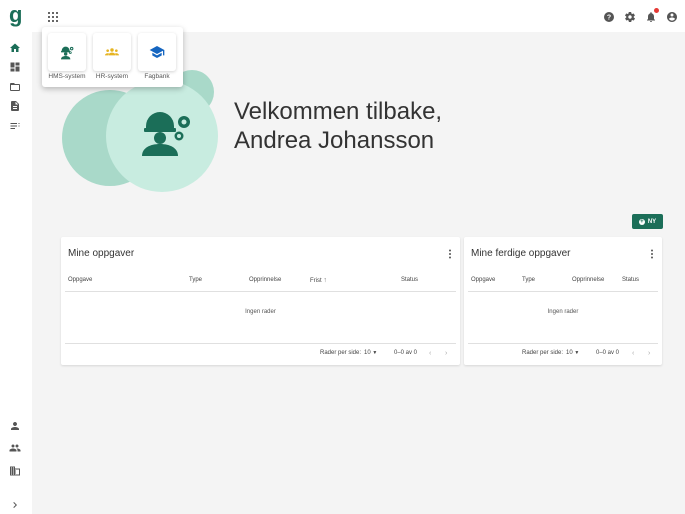  I want to click on app-label-hms: HMS-system, so click(67, 76).